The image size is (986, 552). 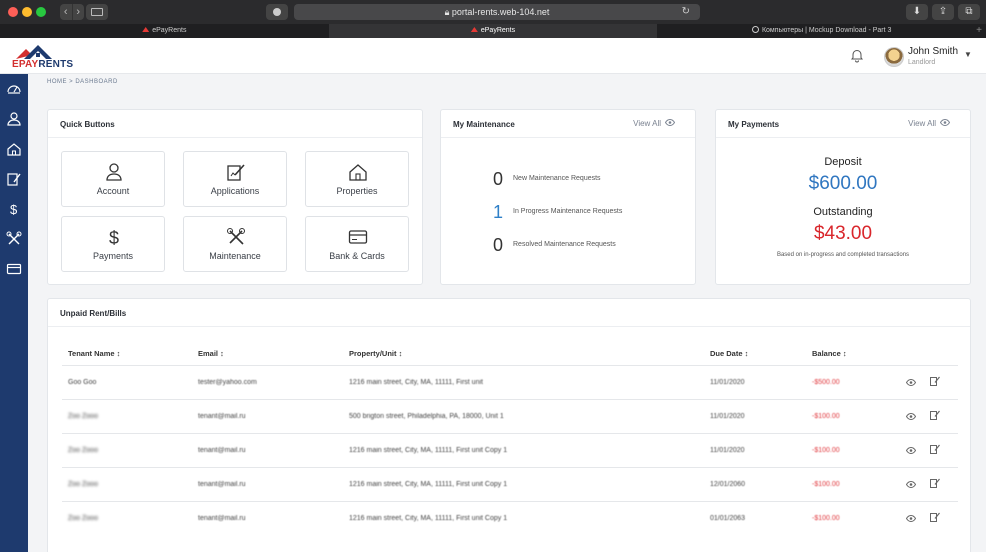 I want to click on reload-icon: ↻, so click(x=686, y=12).